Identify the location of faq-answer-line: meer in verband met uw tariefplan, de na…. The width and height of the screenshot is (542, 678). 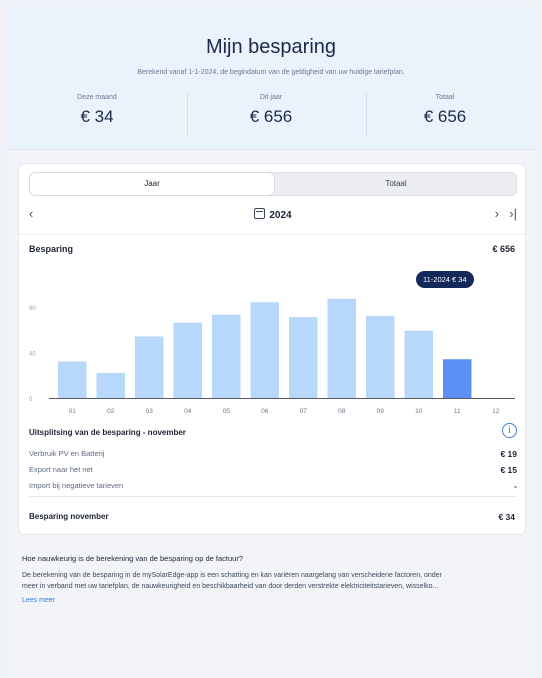
(230, 586).